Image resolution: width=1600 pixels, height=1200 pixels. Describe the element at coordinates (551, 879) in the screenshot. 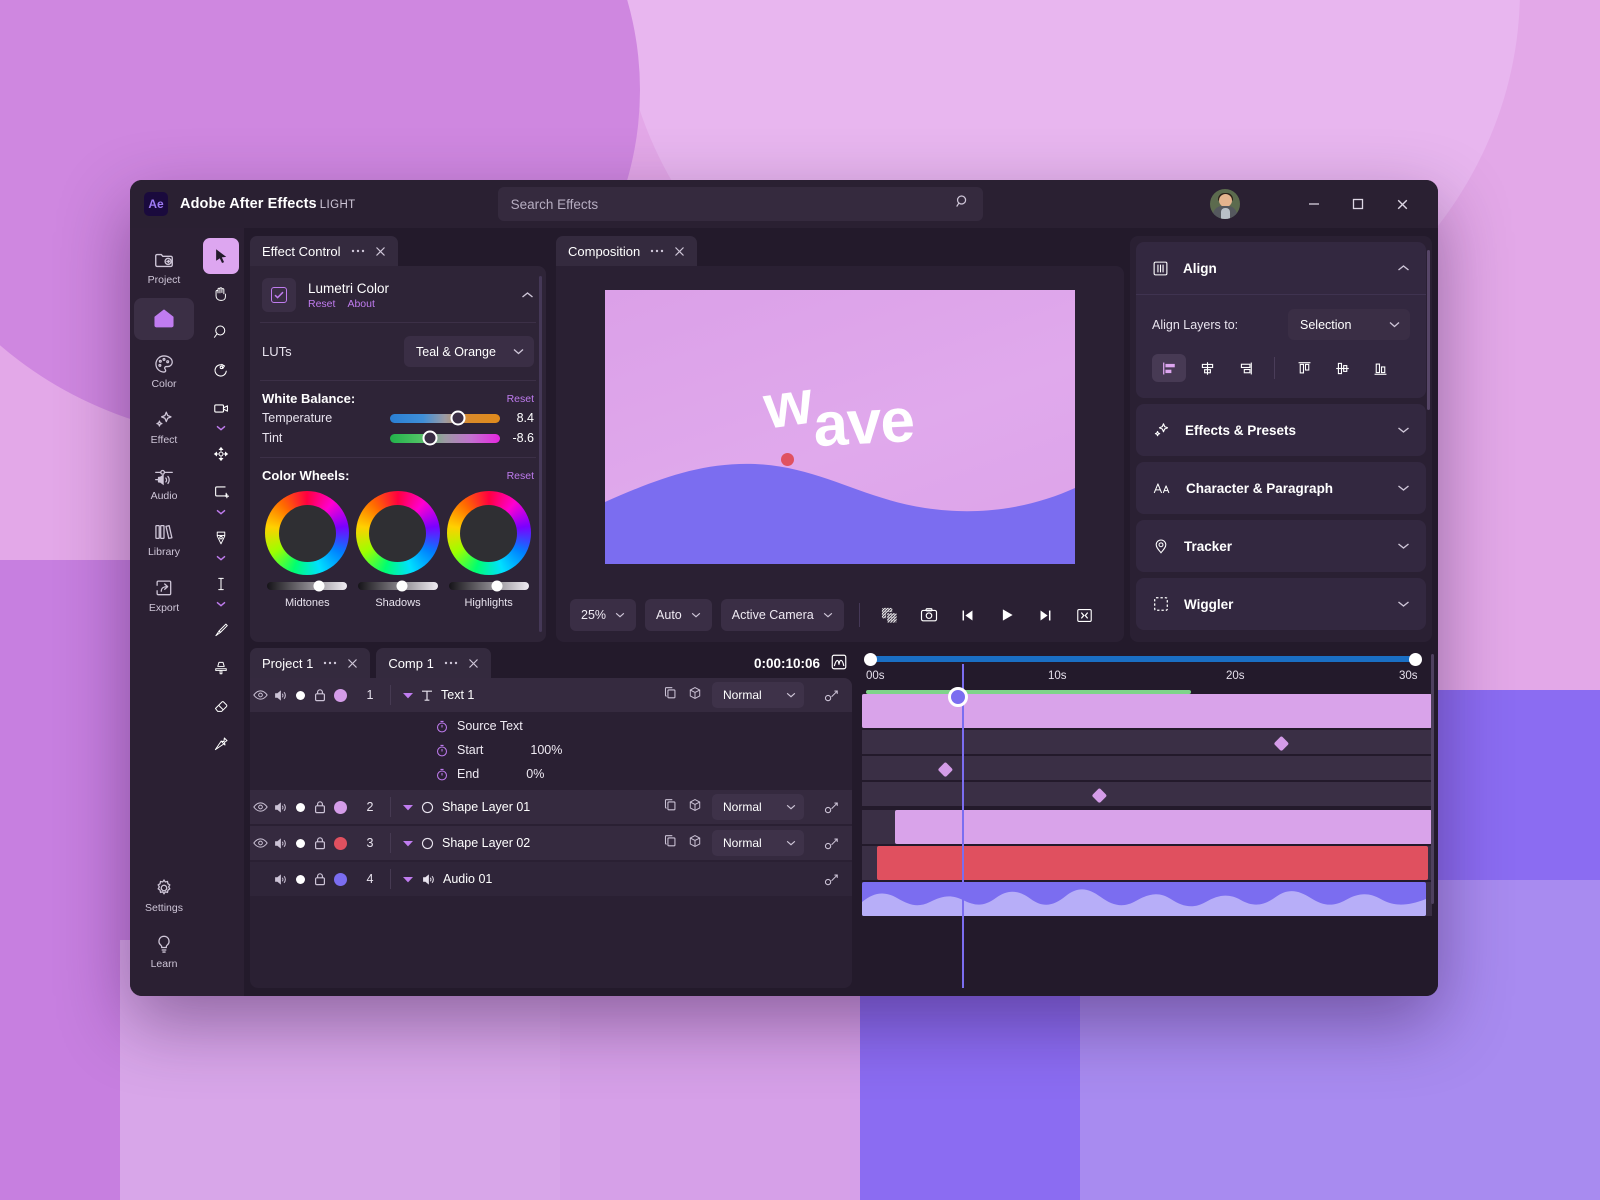

I see `timeline-layer-row: 4 Audio 01` at that location.